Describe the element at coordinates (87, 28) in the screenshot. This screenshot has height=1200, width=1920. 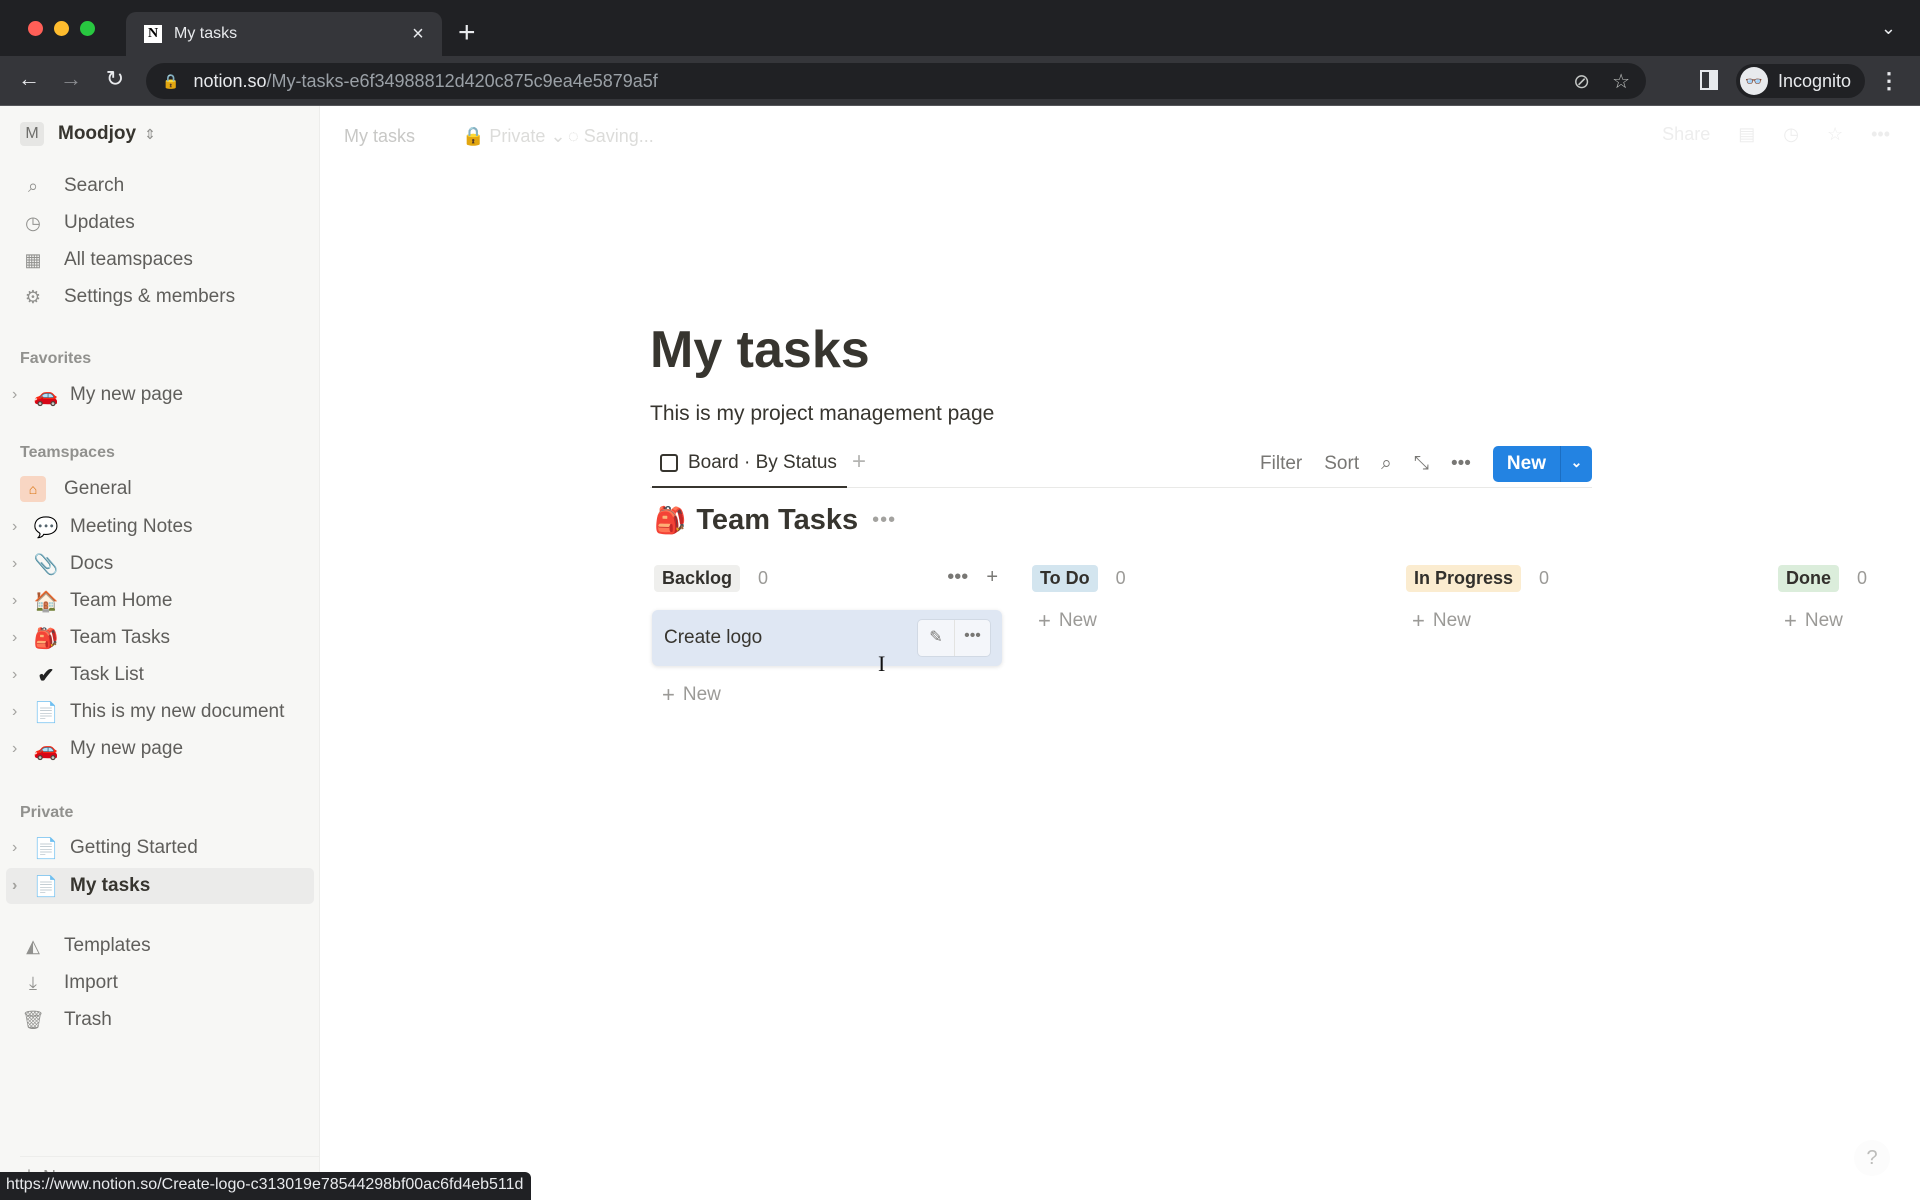
I see `maximize-window-button` at that location.